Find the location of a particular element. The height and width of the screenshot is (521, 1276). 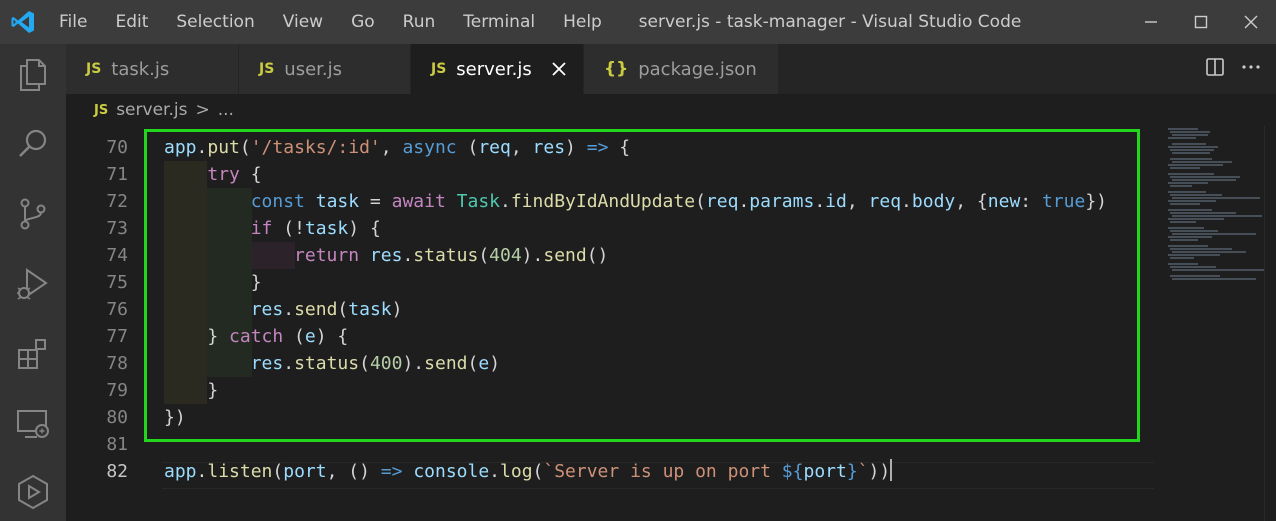

line-number: 76 is located at coordinates (117, 309).